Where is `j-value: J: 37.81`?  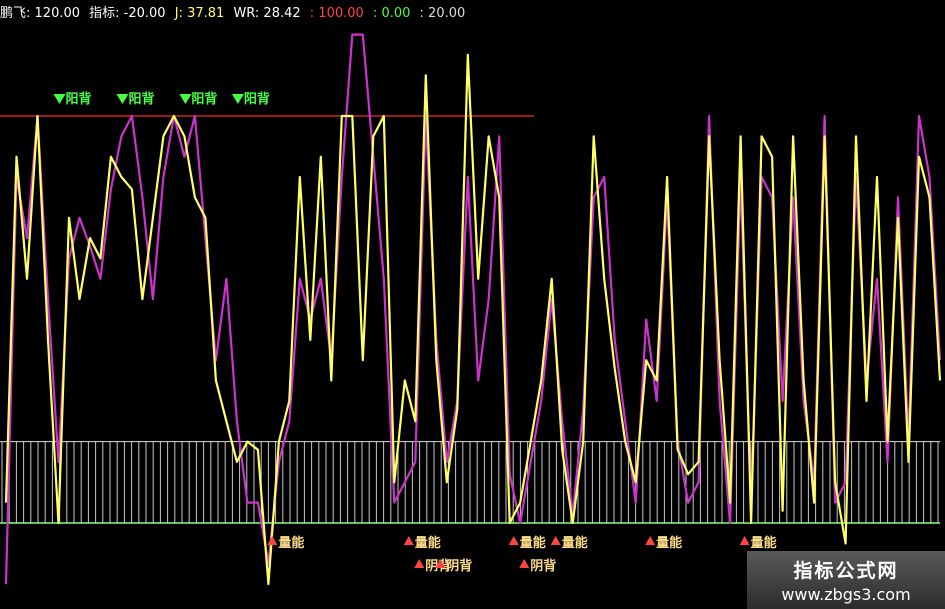
j-value: J: 37.81 is located at coordinates (199, 13).